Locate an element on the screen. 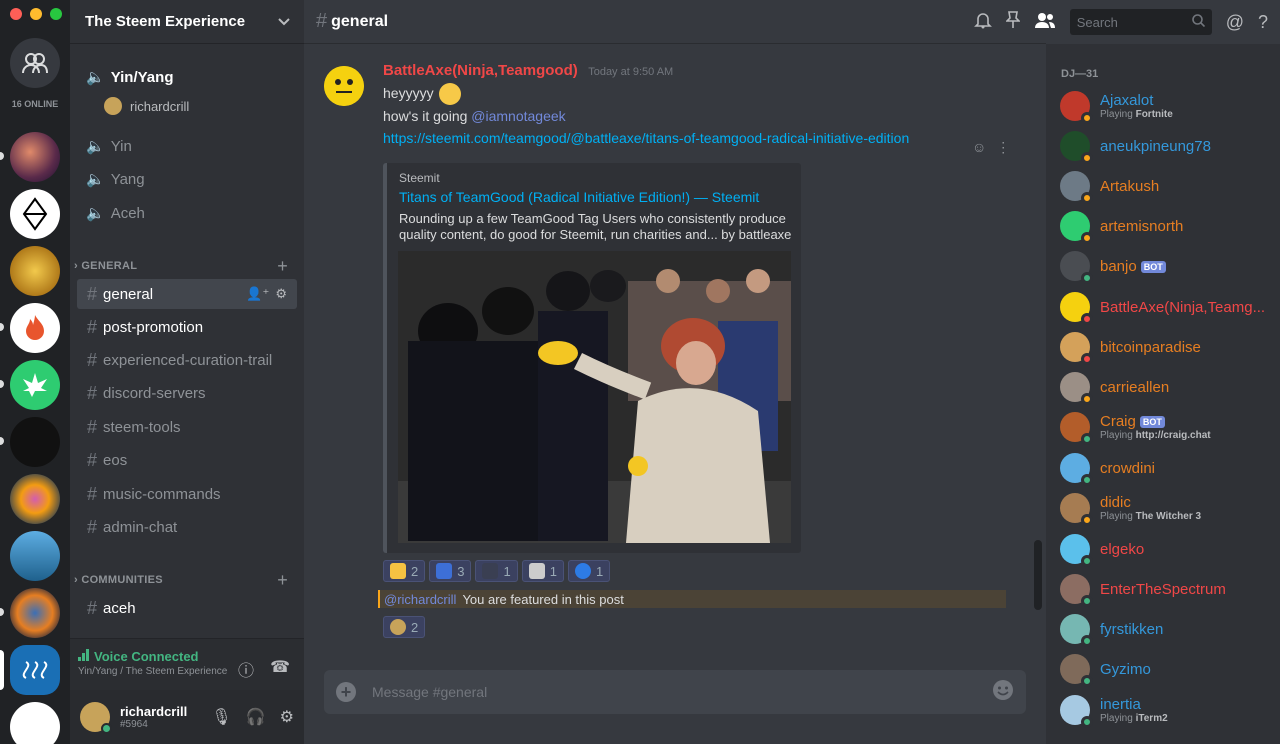 The image size is (1280, 744). voice-channel-yin-yang: 🔈 Yin/Yang is located at coordinates (187, 77).